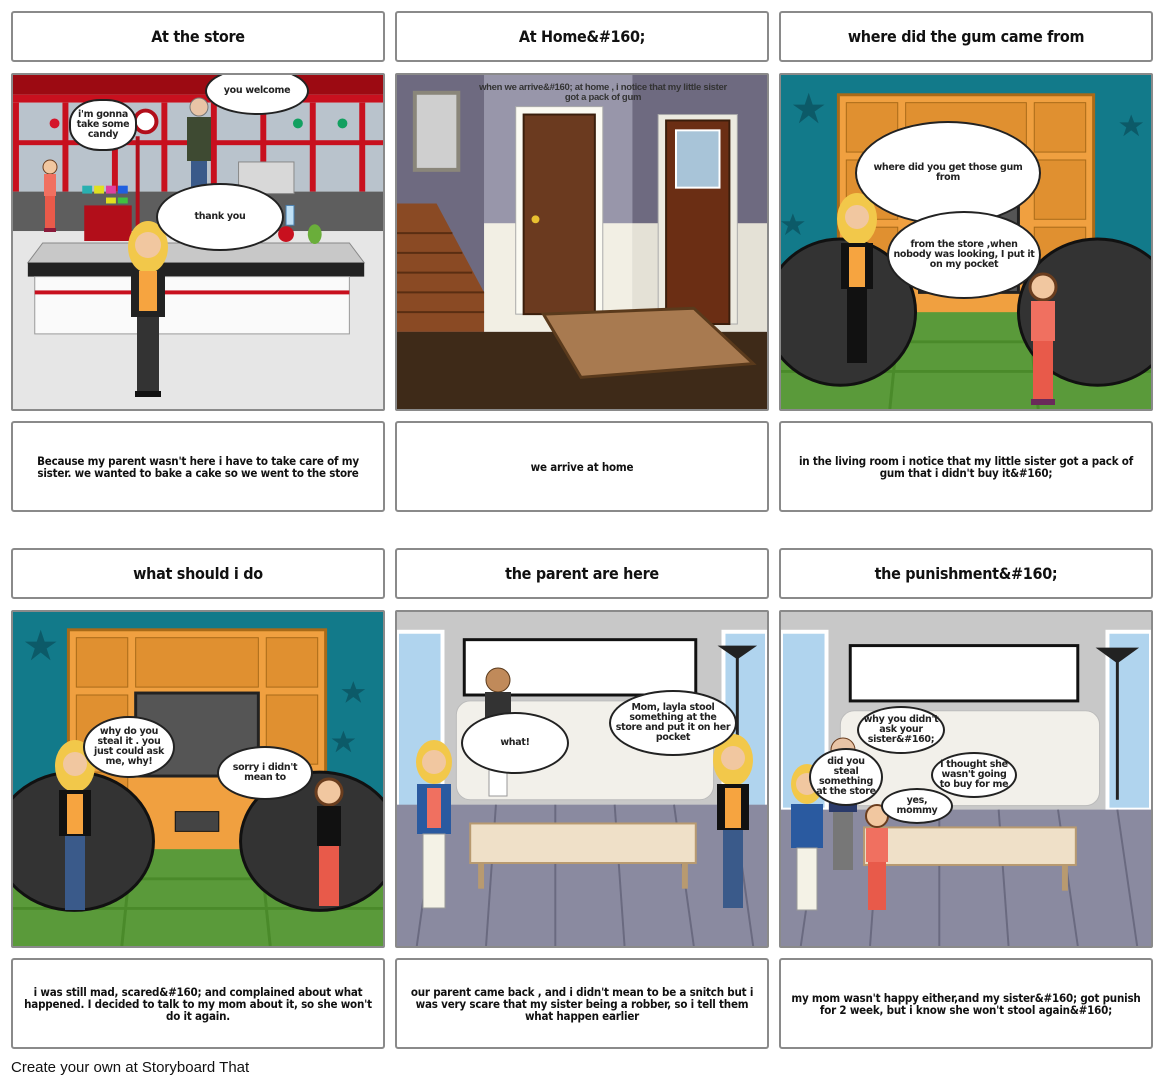 The height and width of the screenshot is (1087, 1165). Describe the element at coordinates (130, 1067) in the screenshot. I see `storyboard-that-footer-link: Create your own at Storyboard That` at that location.